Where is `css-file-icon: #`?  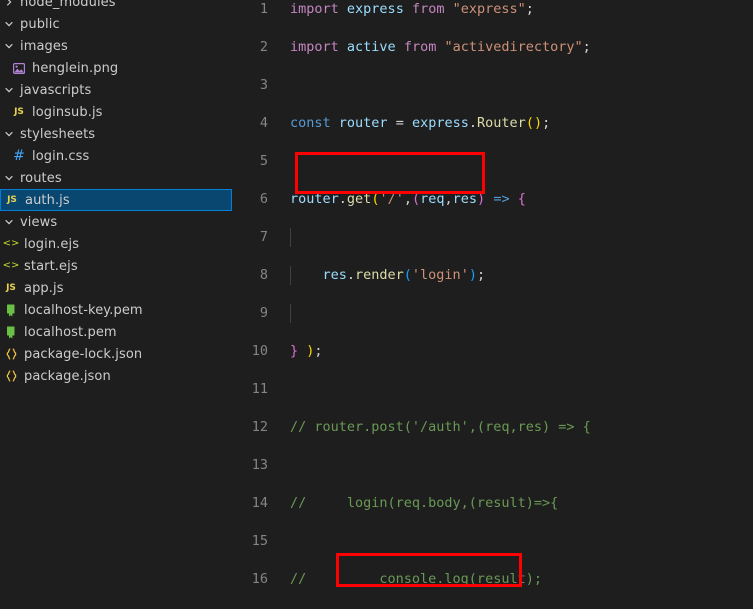 css-file-icon: # is located at coordinates (19, 156).